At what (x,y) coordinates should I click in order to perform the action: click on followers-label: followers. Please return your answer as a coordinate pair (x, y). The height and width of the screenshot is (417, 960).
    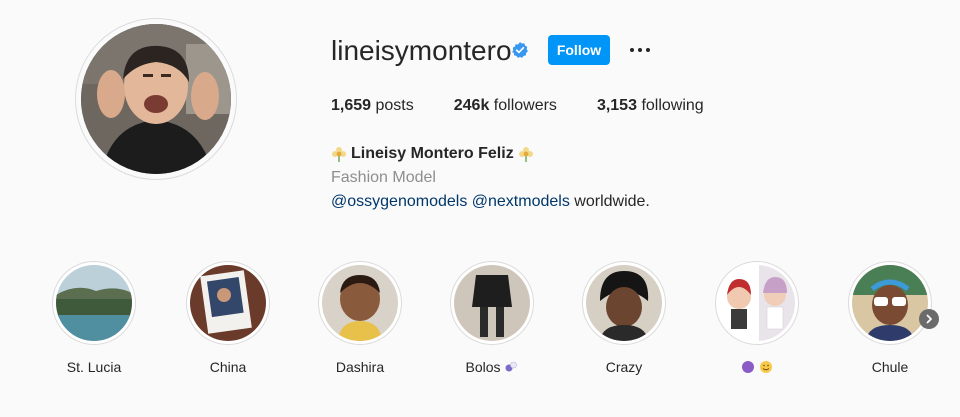
    Looking at the image, I should click on (525, 105).